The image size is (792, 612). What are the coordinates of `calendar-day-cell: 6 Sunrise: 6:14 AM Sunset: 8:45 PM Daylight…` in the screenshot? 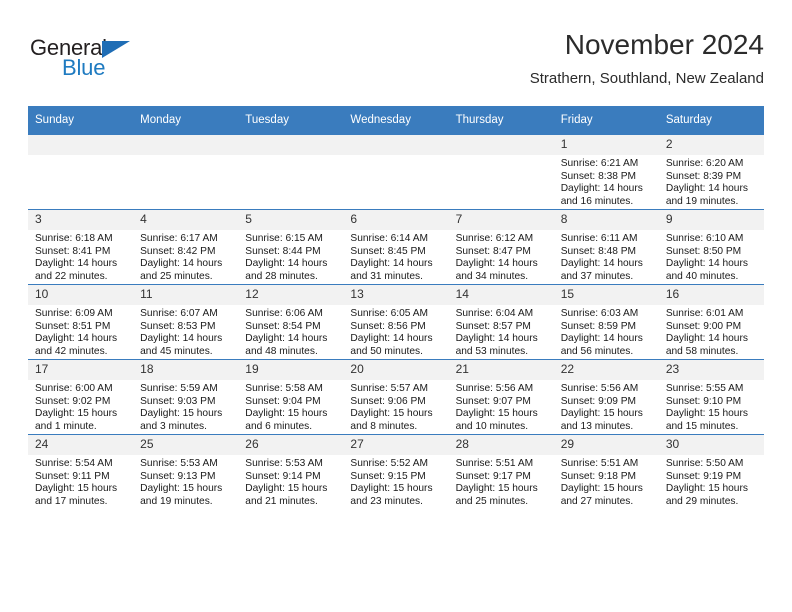 It's located at (396, 247).